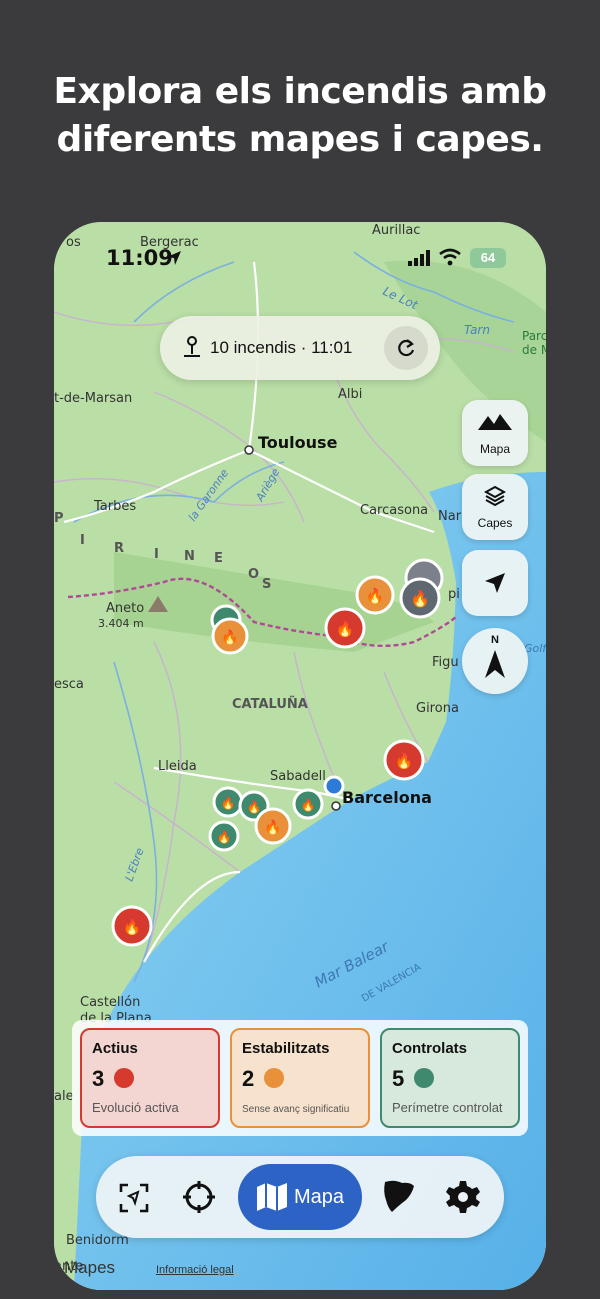 The height and width of the screenshot is (1299, 600). Describe the element at coordinates (281, 347) in the screenshot. I see `fires-count-time: 10 incendis · 11:01` at that location.